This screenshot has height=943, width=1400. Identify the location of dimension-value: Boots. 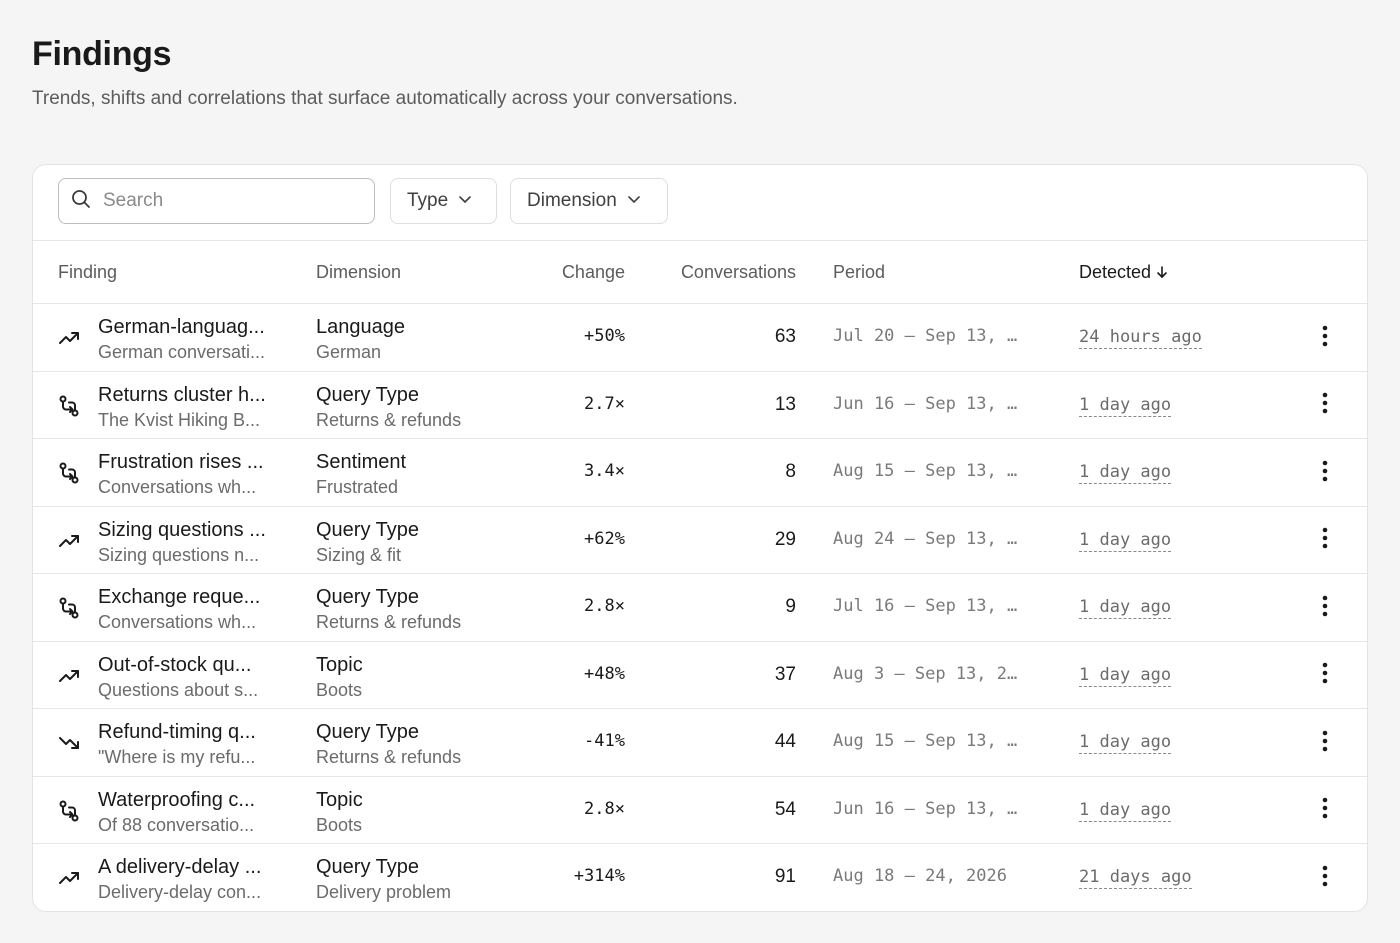
(339, 689).